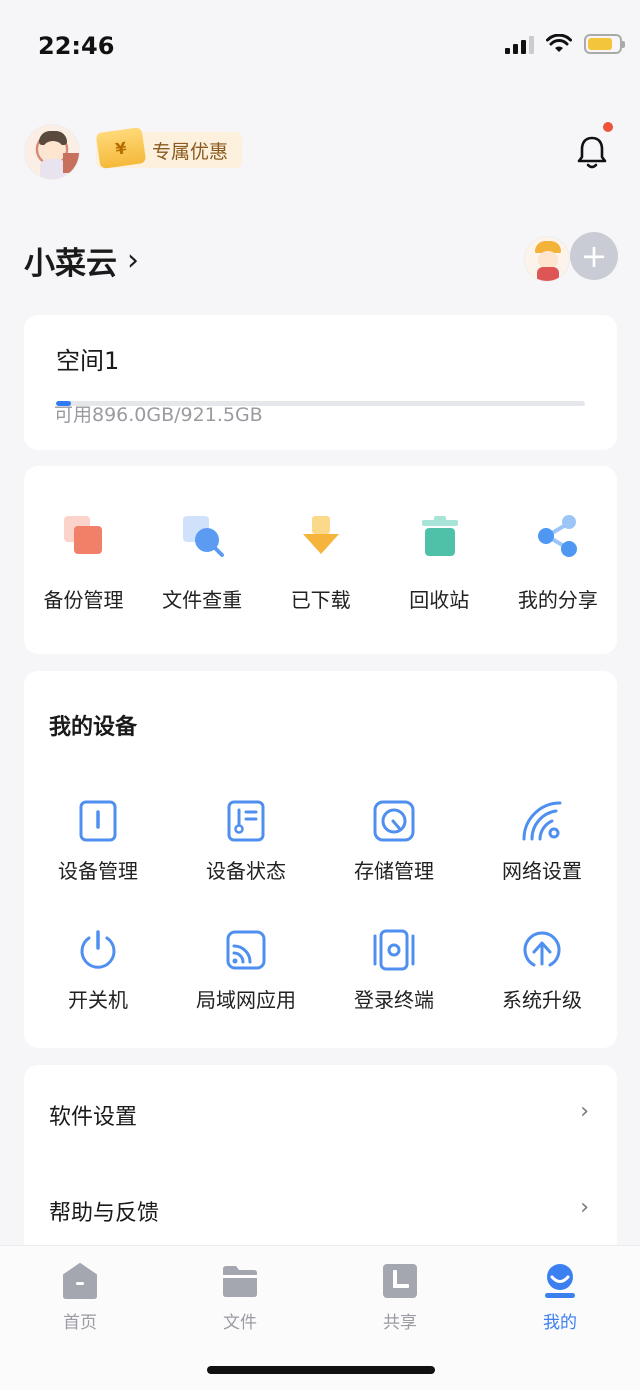 Image resolution: width=640 pixels, height=1390 pixels. Describe the element at coordinates (246, 849) in the screenshot. I see `device-status-button: 设备状态` at that location.